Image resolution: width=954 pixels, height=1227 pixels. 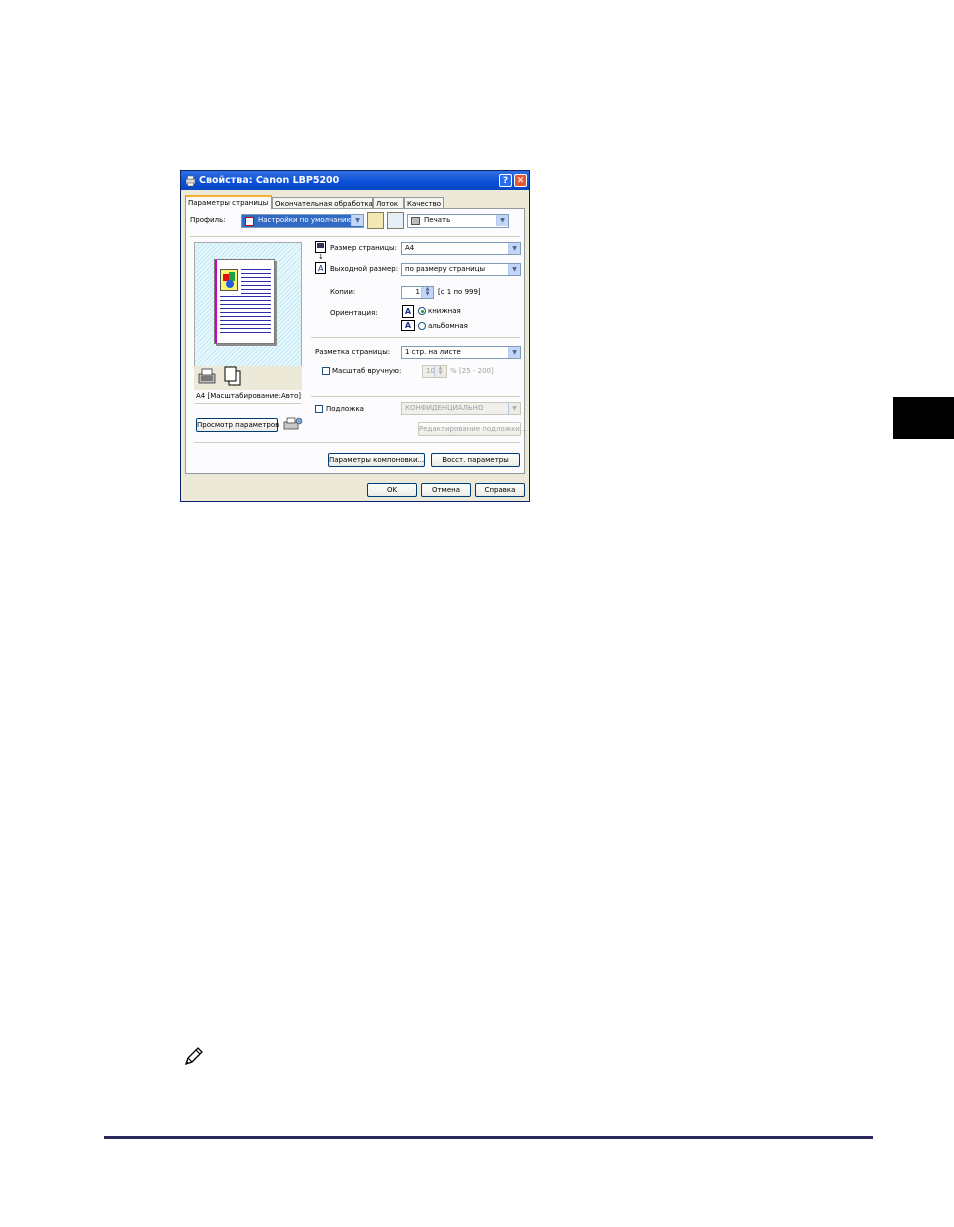 I want to click on cancel-button: Отмена, so click(x=446, y=490).